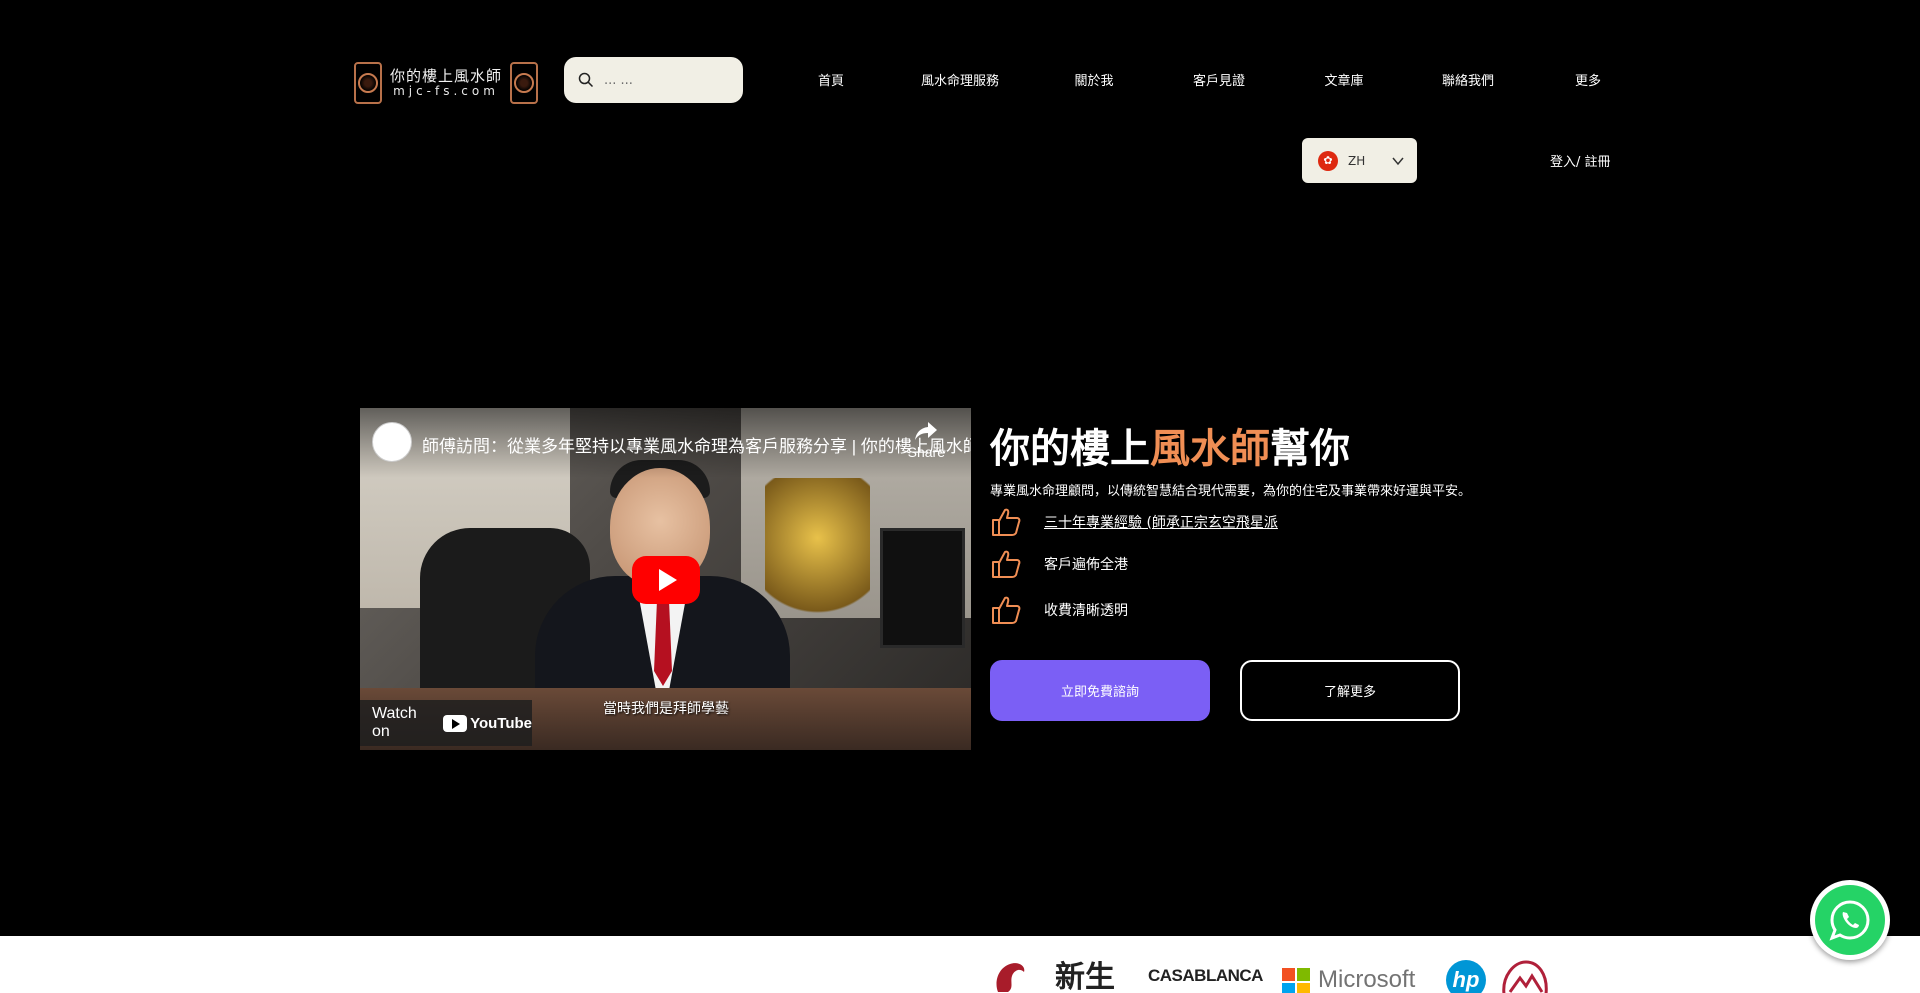 The image size is (1920, 993). I want to click on language-selector: ✿ ZH, so click(1359, 160).